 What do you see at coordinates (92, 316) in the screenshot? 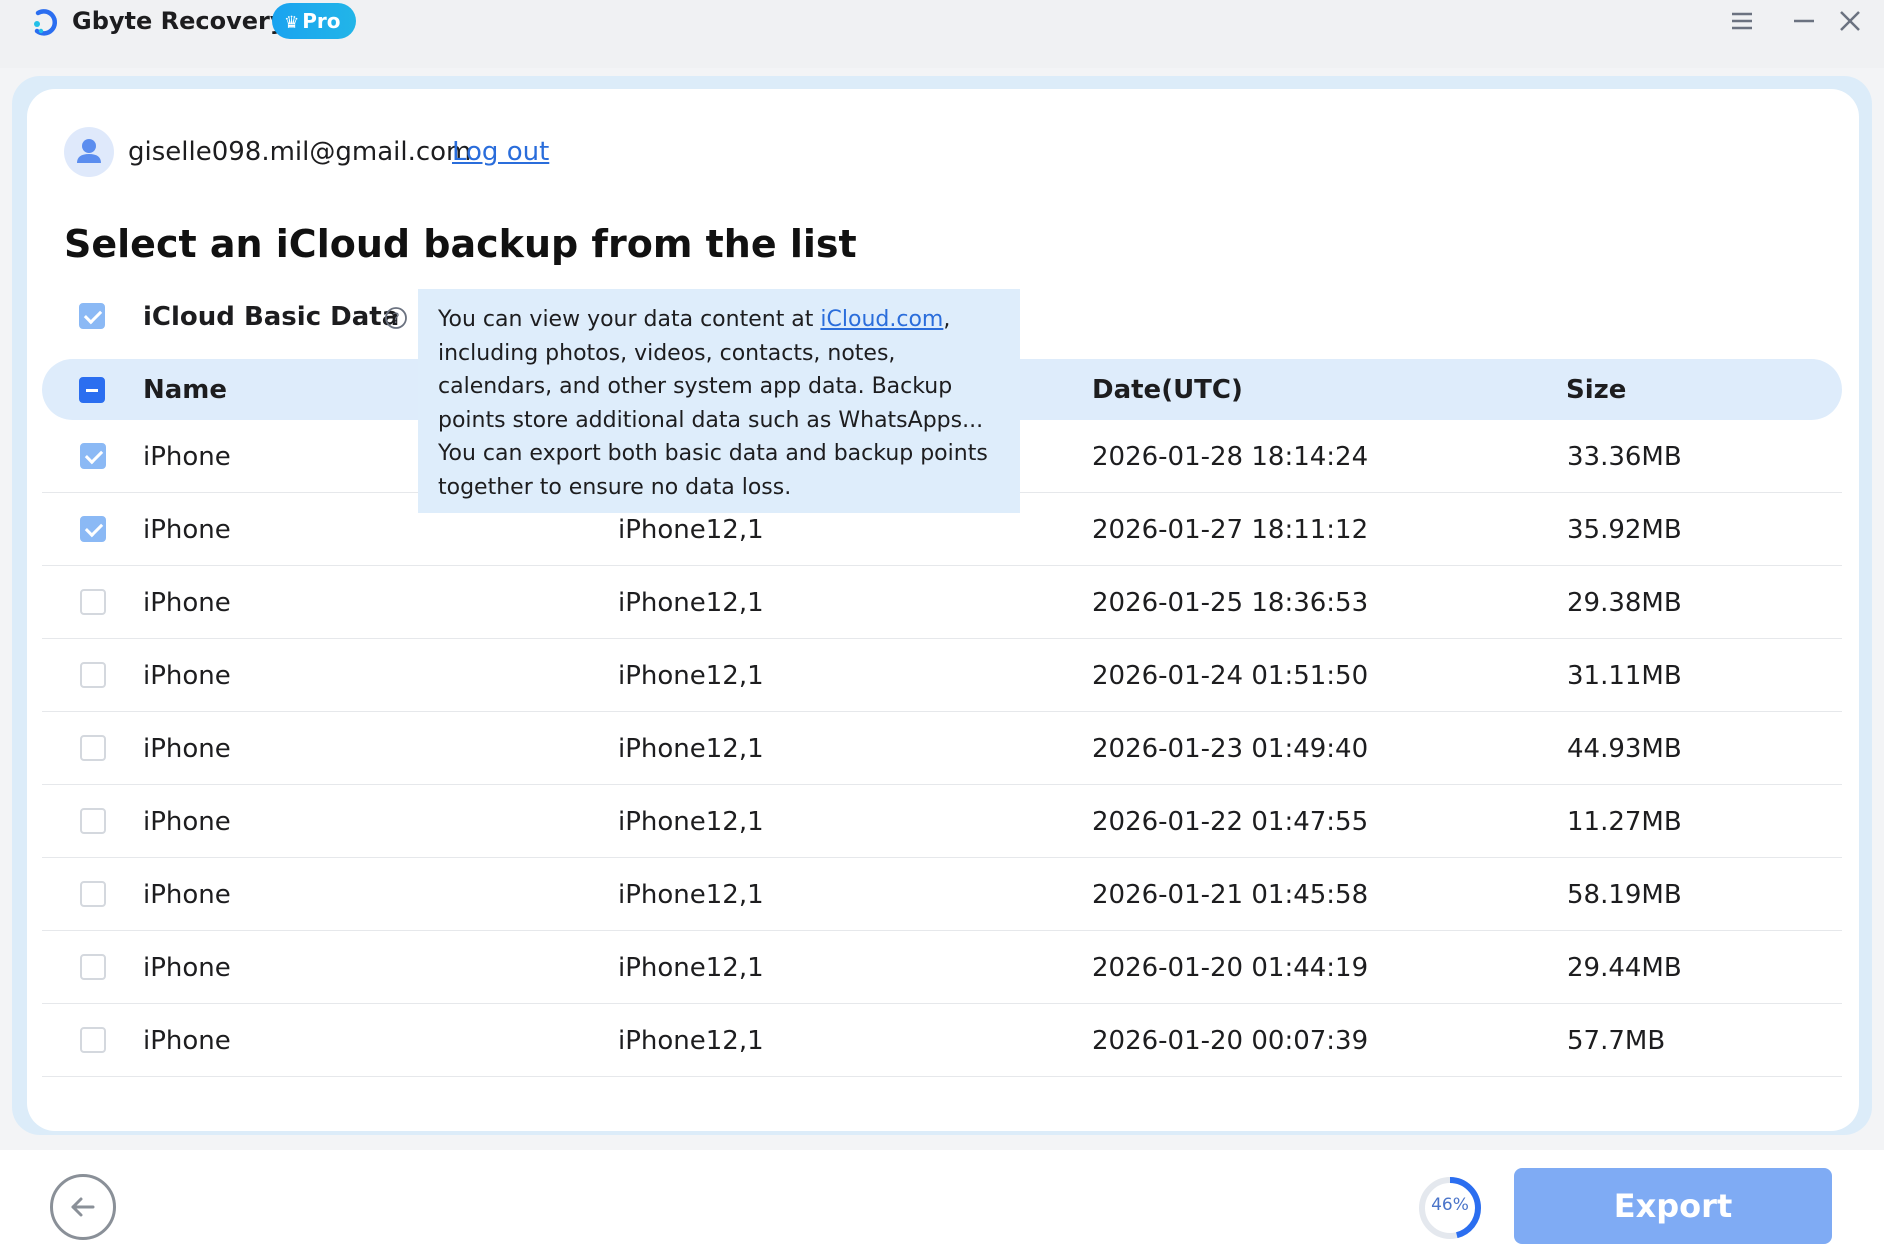
I see `basic-data-checkbox` at bounding box center [92, 316].